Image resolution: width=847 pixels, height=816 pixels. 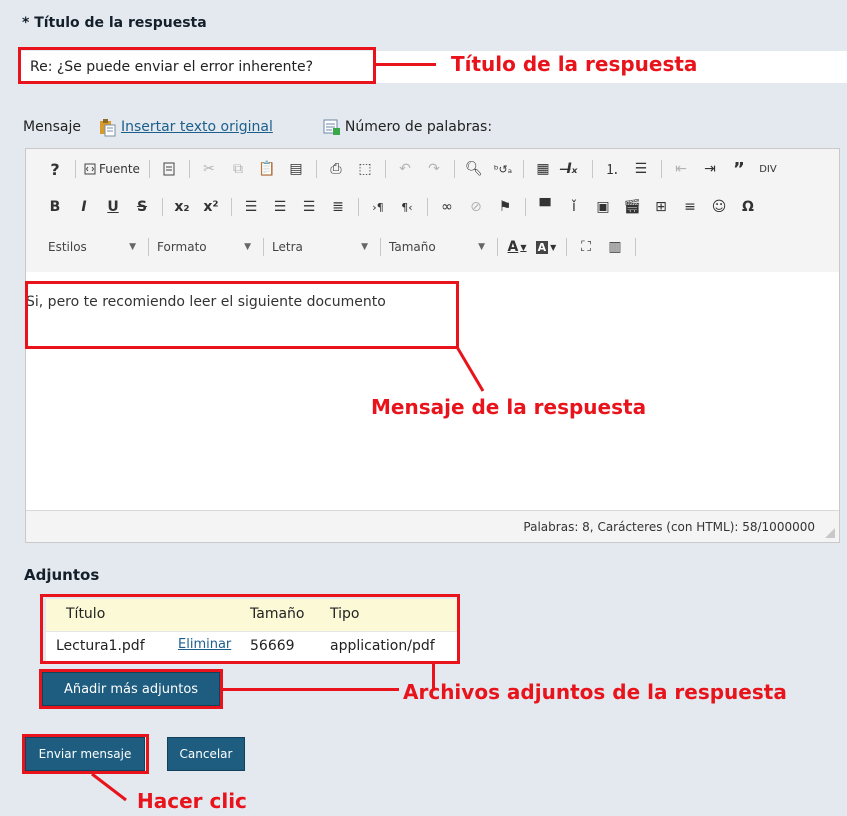 I want to click on banner-icon: ▀, so click(x=545, y=207).